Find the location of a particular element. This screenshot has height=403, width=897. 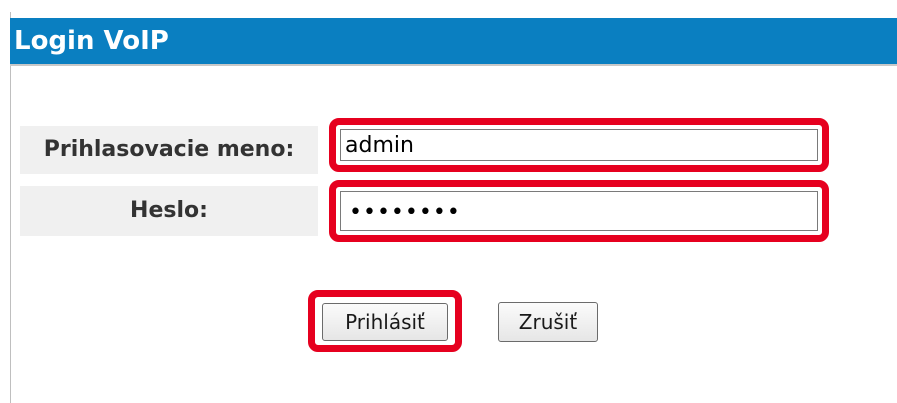

cancel-button: Zrušiť is located at coordinates (548, 322).